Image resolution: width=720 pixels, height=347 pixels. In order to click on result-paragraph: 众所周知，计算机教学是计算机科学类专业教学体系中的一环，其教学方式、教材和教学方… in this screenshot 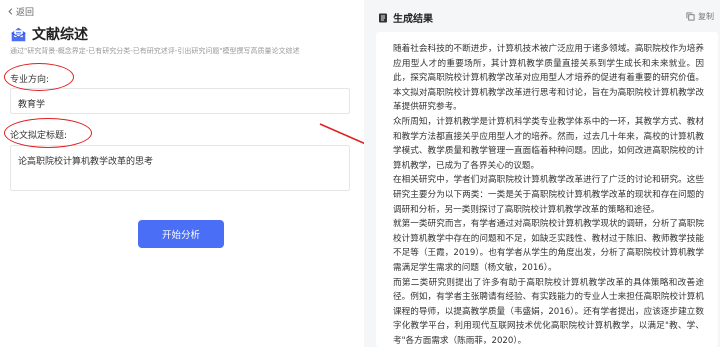, I will do `click(548, 143)`.